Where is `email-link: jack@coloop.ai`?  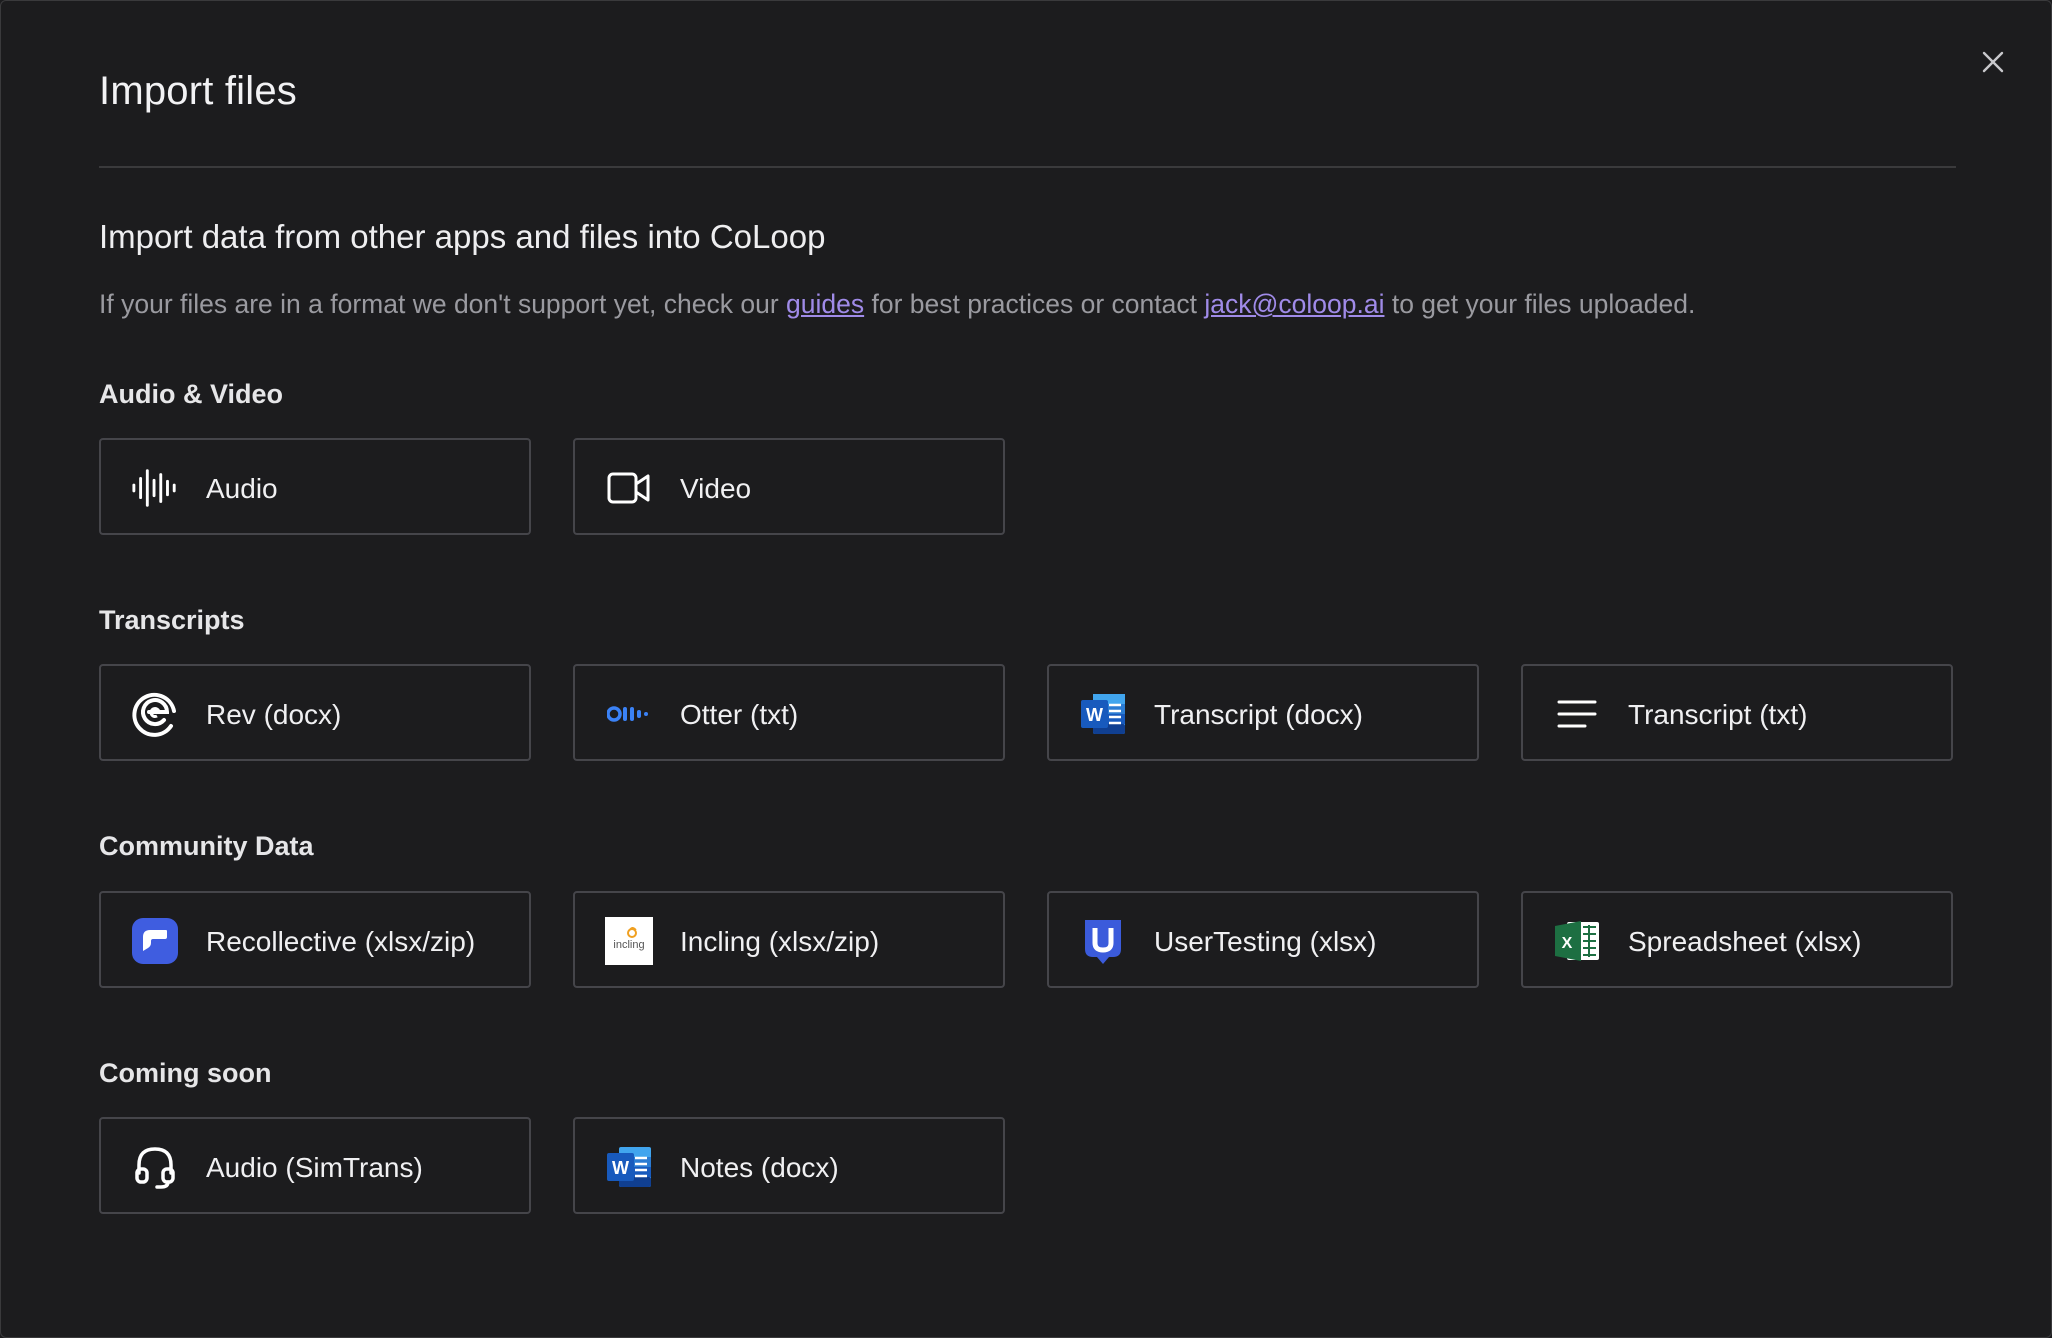
email-link: jack@coloop.ai is located at coordinates (1294, 304).